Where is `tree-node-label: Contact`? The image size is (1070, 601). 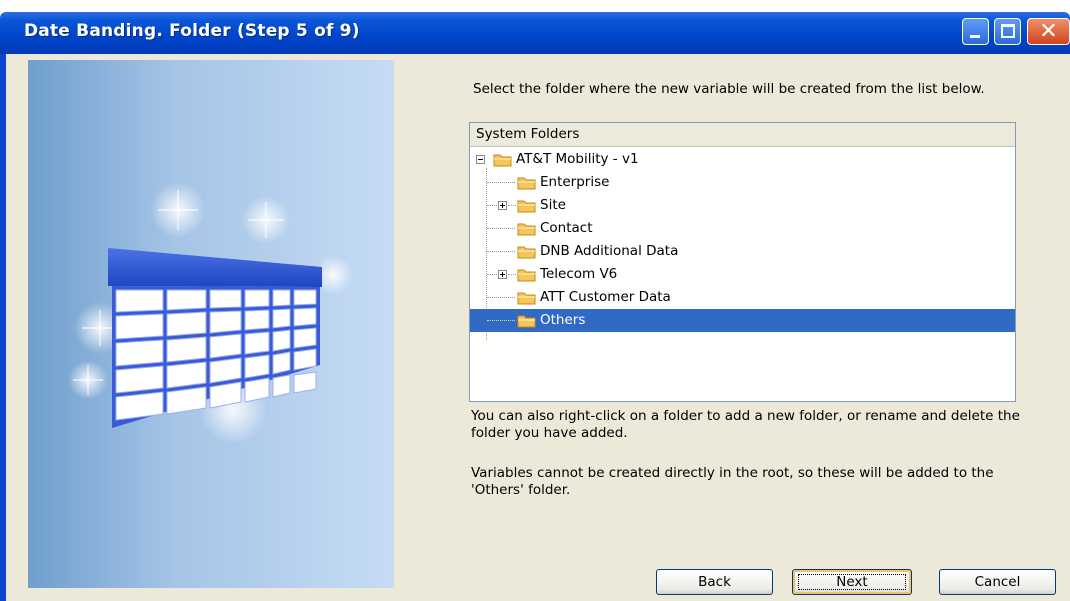 tree-node-label: Contact is located at coordinates (566, 228).